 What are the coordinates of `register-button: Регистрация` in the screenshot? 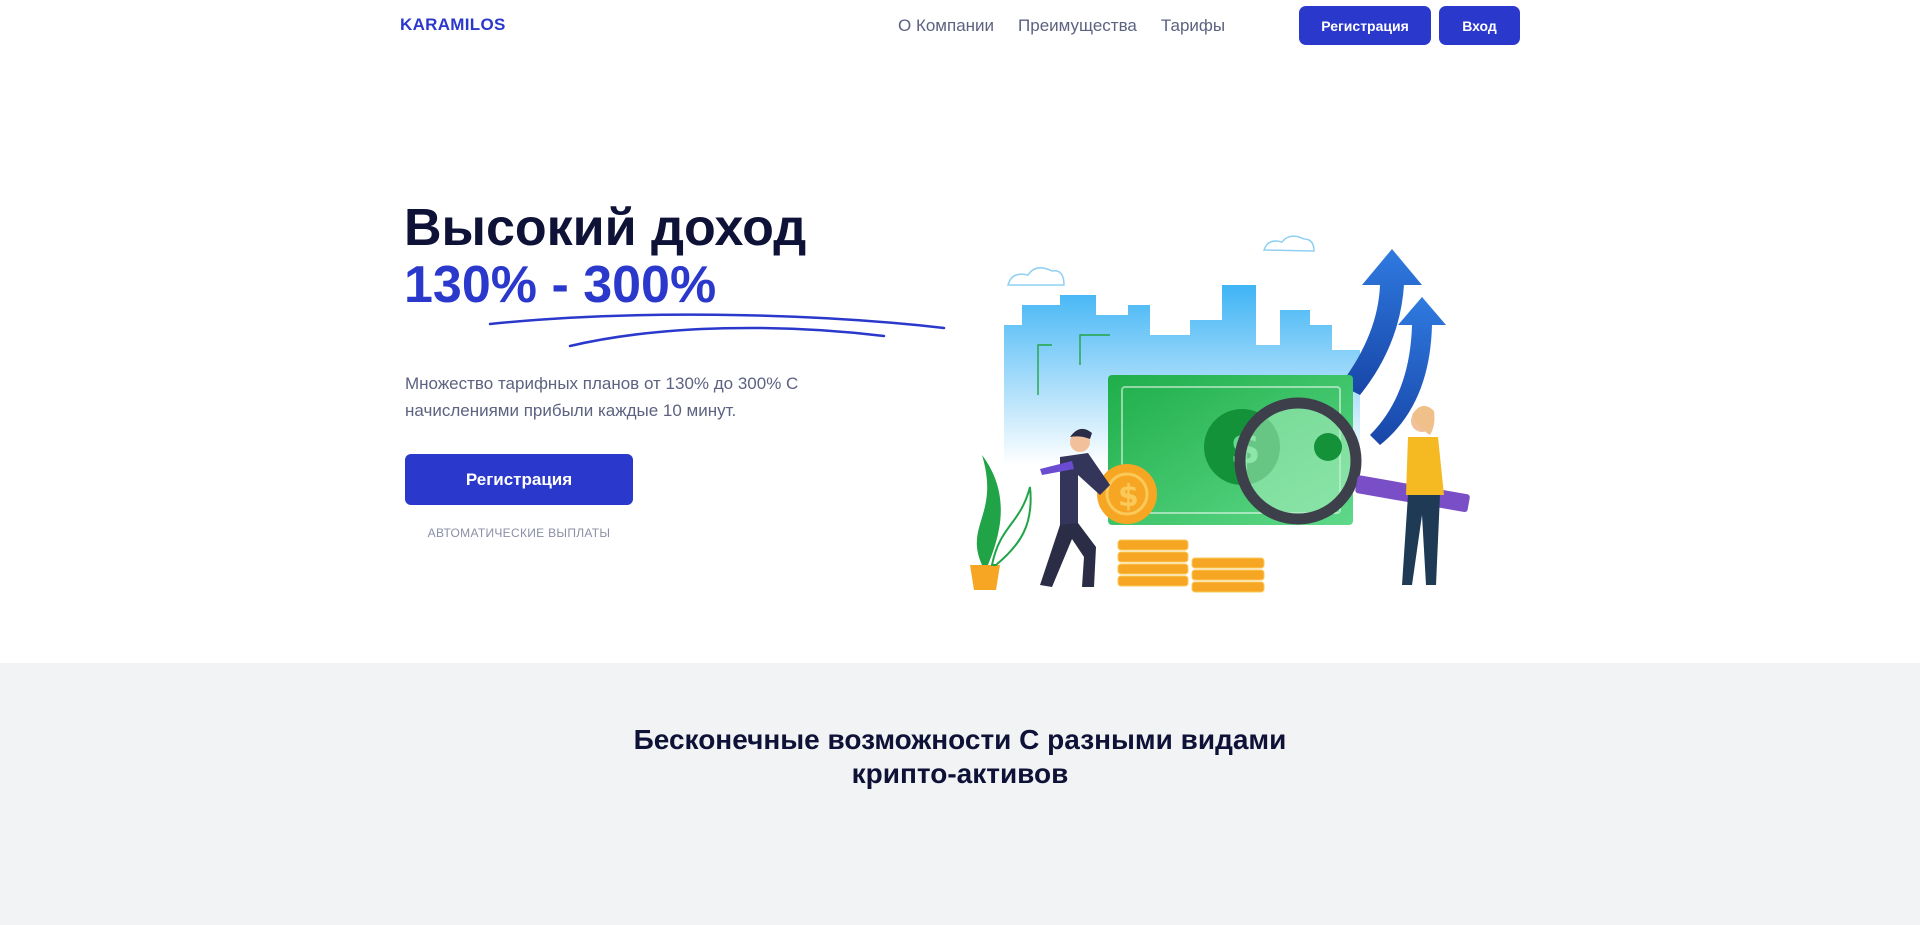 It's located at (1365, 25).